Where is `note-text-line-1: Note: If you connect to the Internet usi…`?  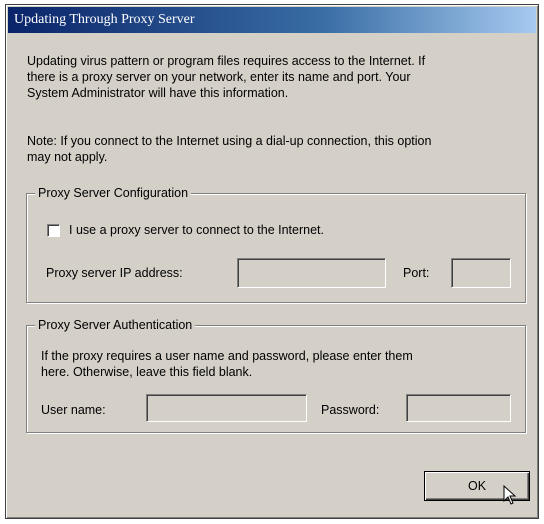
note-text-line-1: Note: If you connect to the Internet usi… is located at coordinates (229, 141).